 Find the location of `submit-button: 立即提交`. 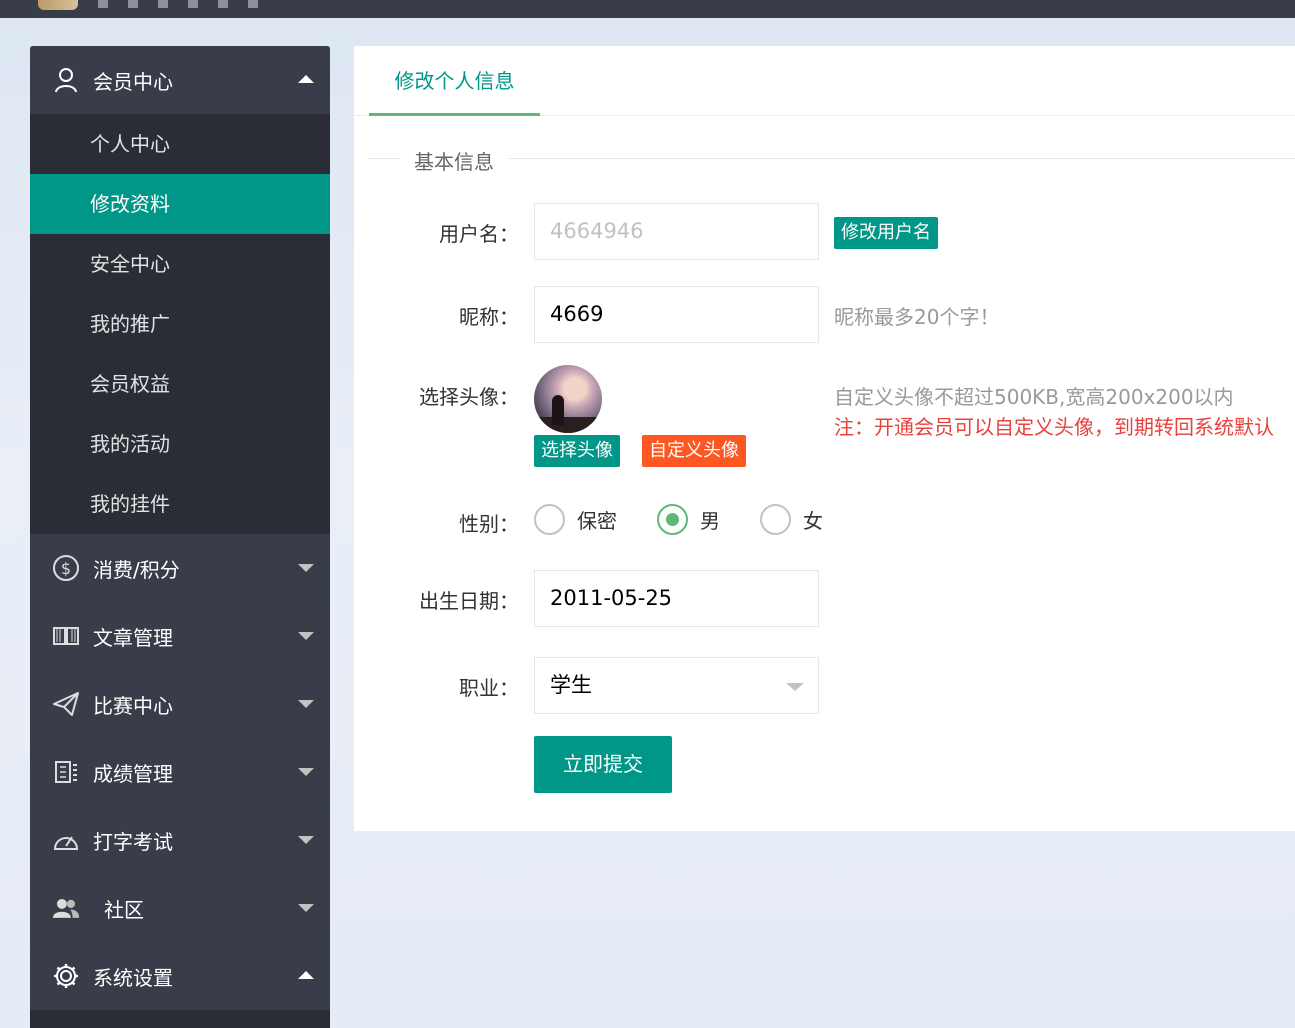

submit-button: 立即提交 is located at coordinates (603, 764).